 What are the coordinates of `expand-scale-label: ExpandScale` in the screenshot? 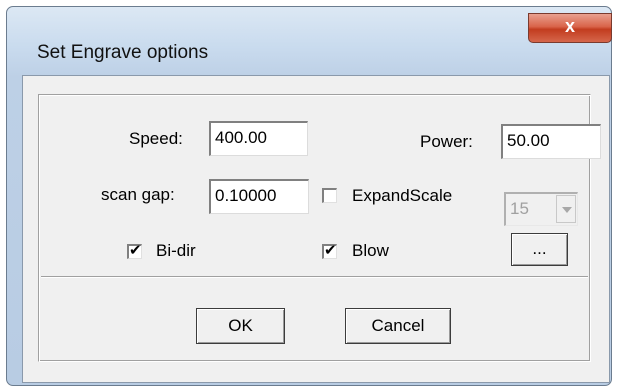 It's located at (402, 195).